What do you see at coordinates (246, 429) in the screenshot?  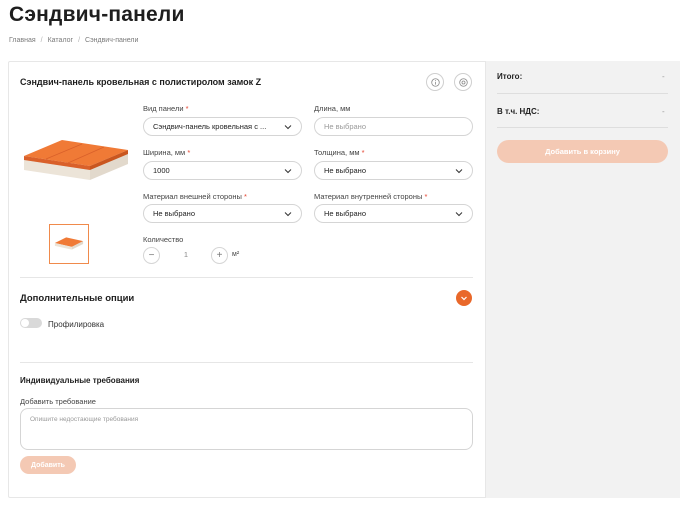 I see `requirements-textarea: Опишите недостающие требования` at bounding box center [246, 429].